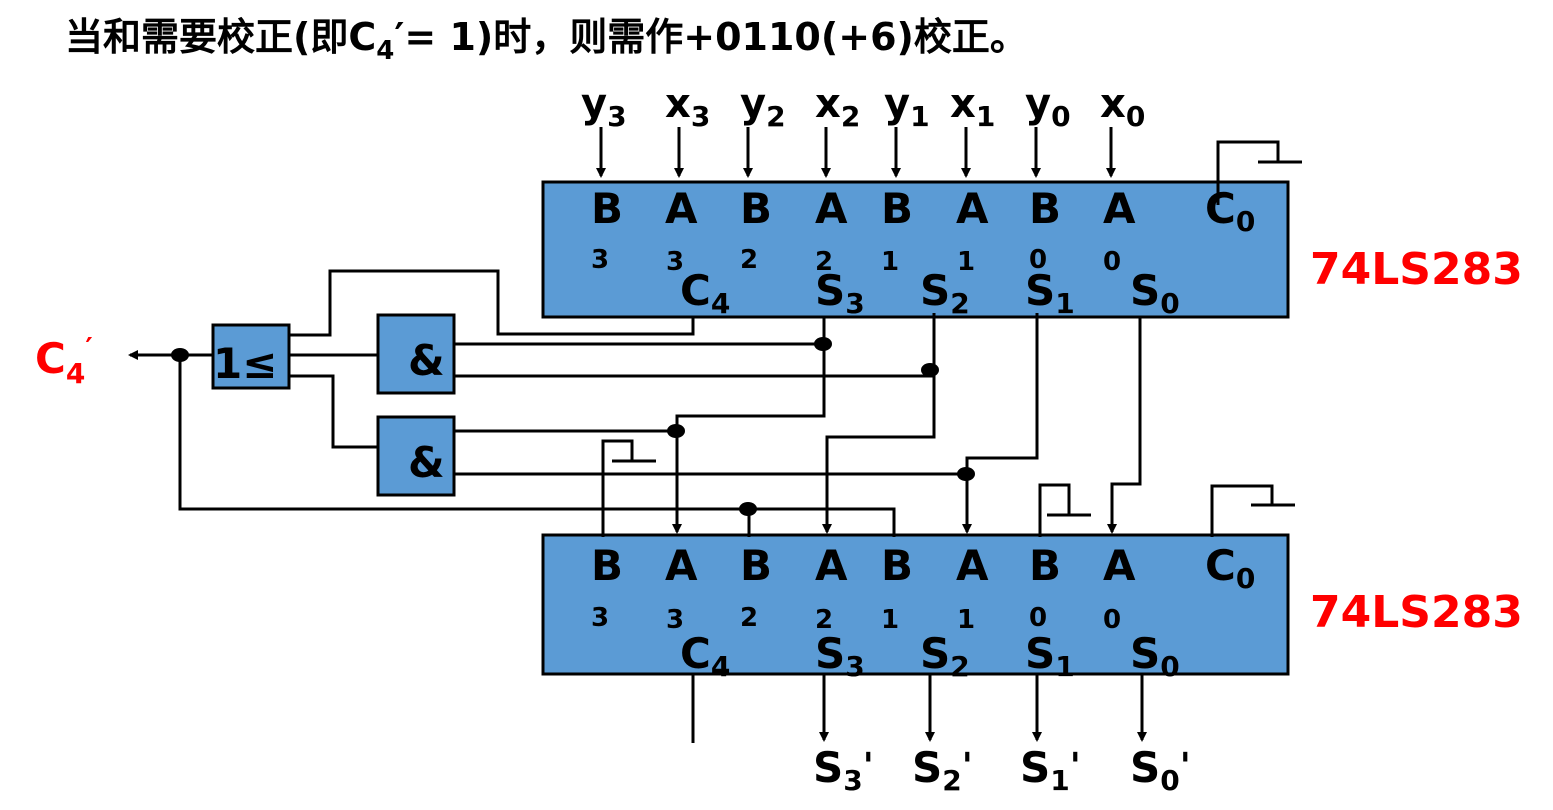 This screenshot has width=1553, height=810. I want to click on and-gate-bottom-label: &, so click(426, 462).